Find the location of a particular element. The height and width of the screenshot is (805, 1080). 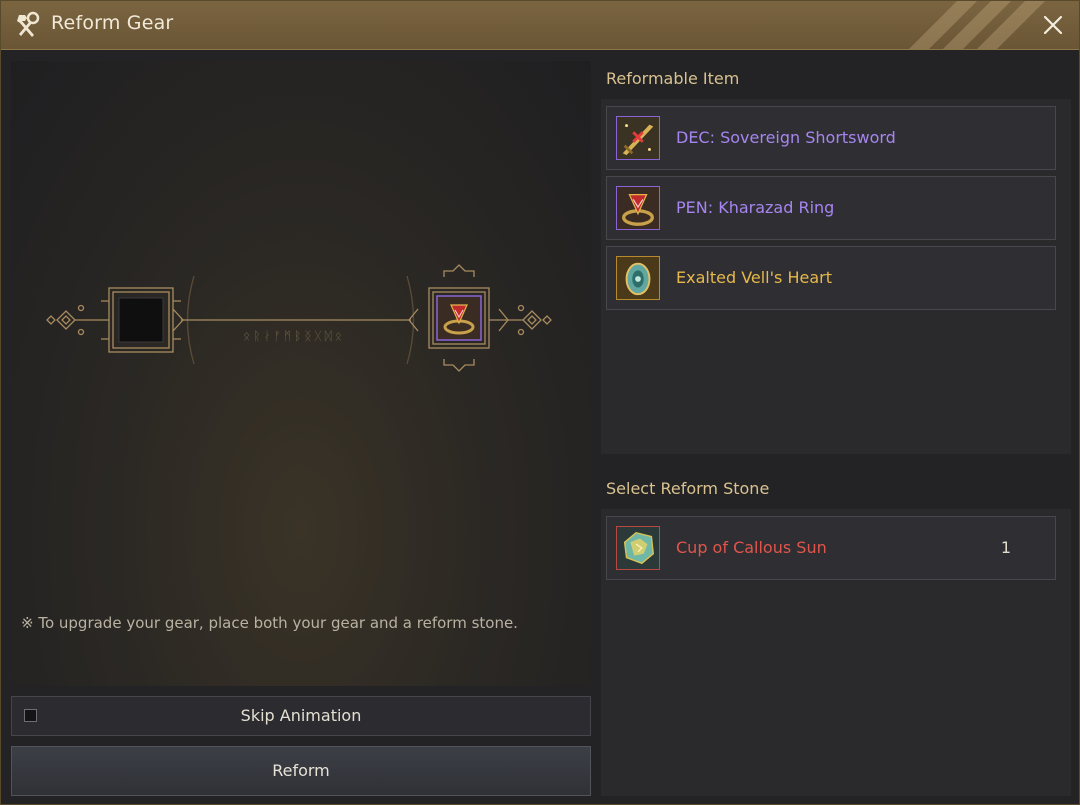

reformable-item-exalted-vells-heart: Exalted Vell's Heart is located at coordinates (831, 278).